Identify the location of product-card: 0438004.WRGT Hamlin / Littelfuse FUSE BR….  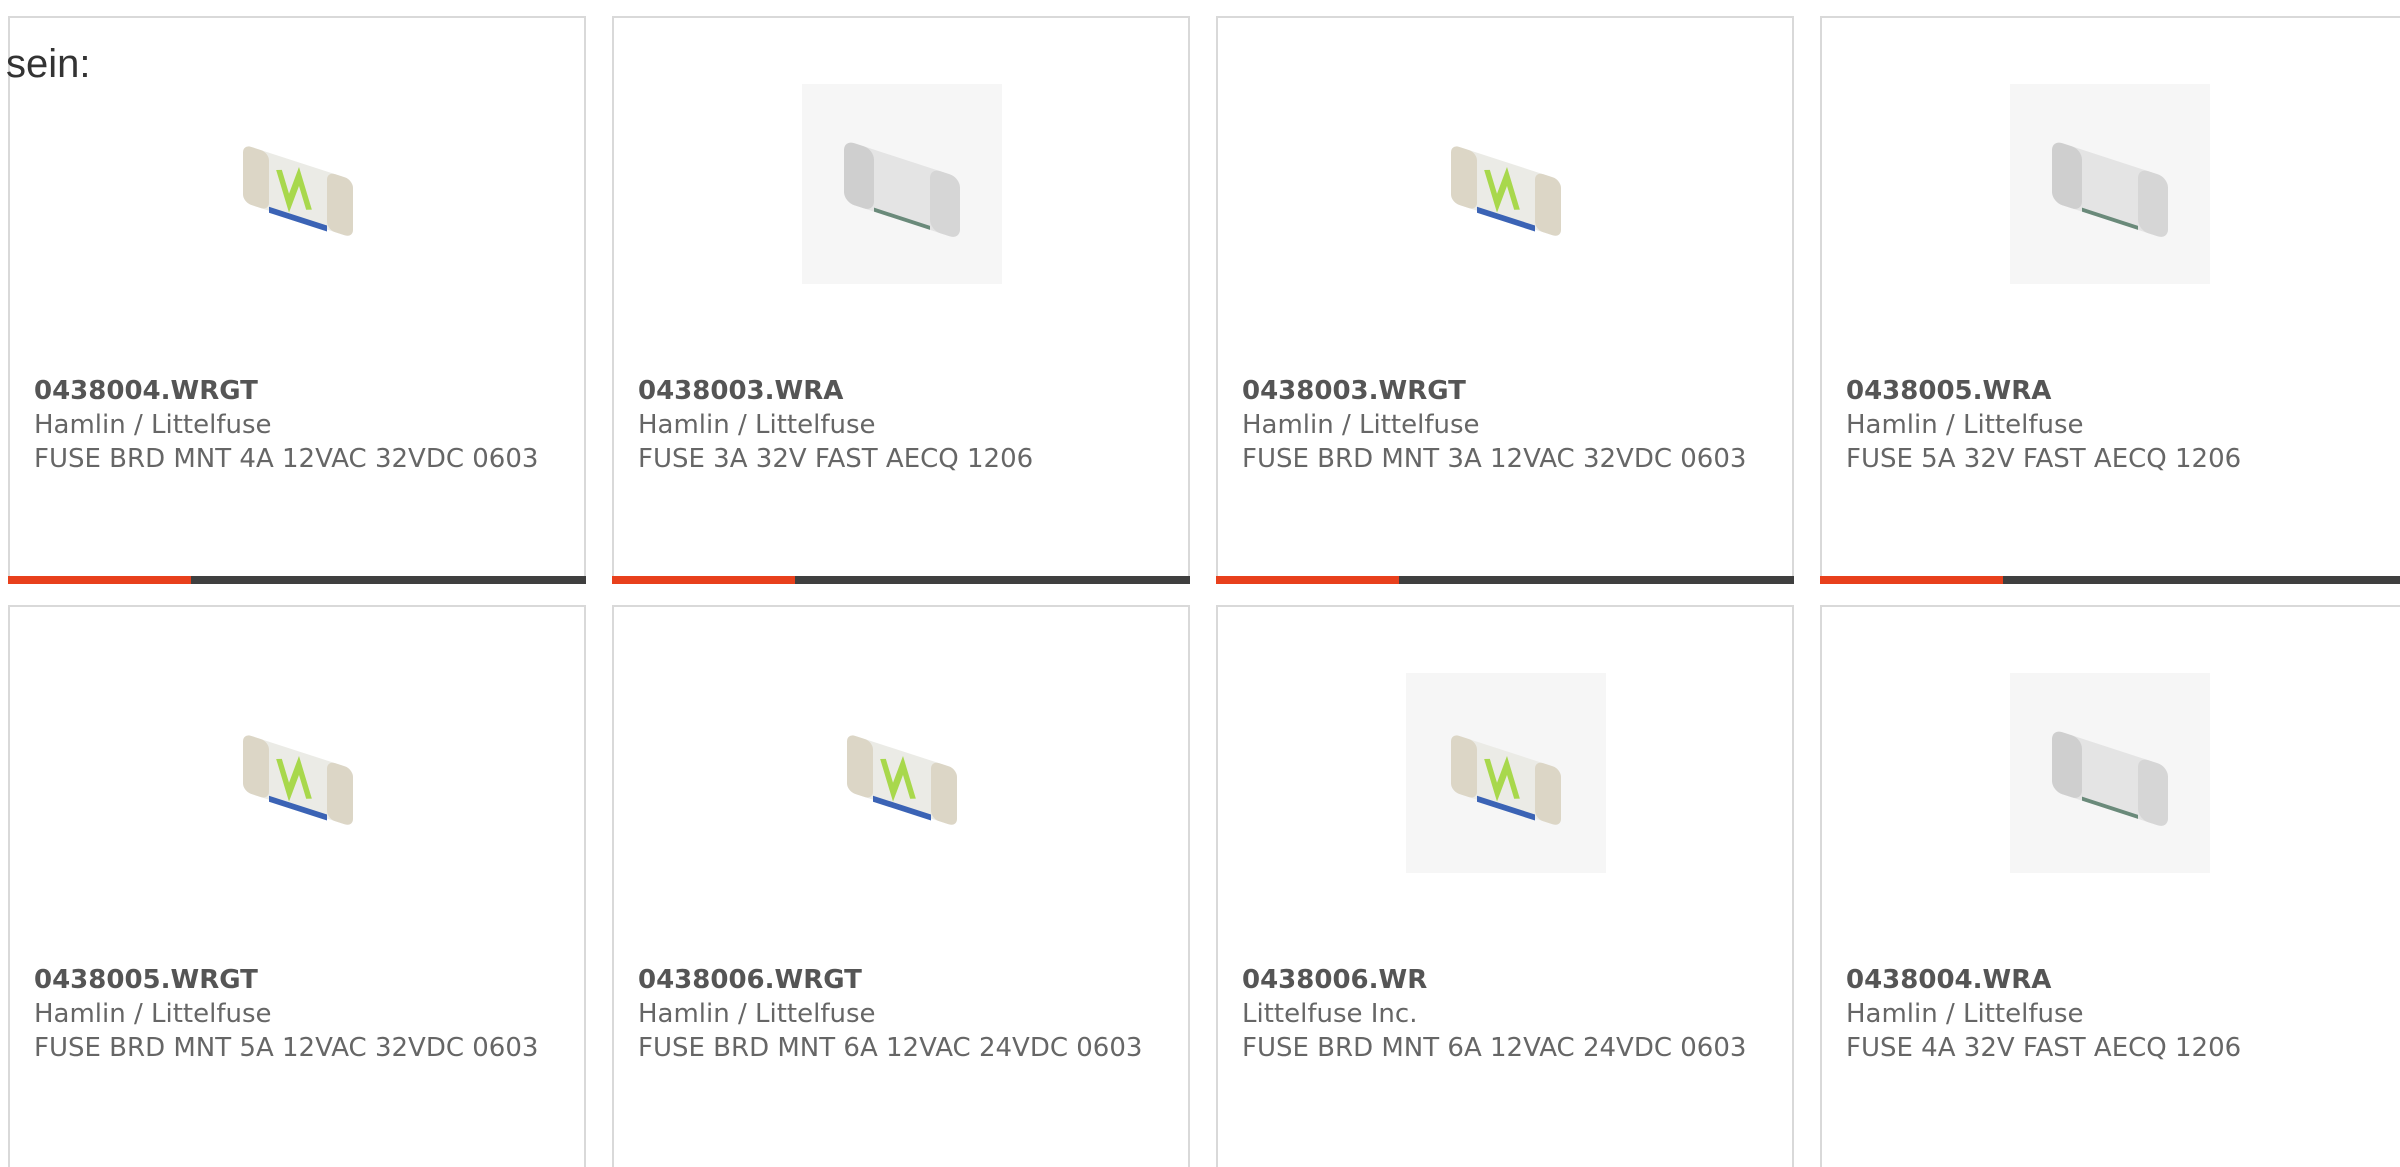
(297, 300).